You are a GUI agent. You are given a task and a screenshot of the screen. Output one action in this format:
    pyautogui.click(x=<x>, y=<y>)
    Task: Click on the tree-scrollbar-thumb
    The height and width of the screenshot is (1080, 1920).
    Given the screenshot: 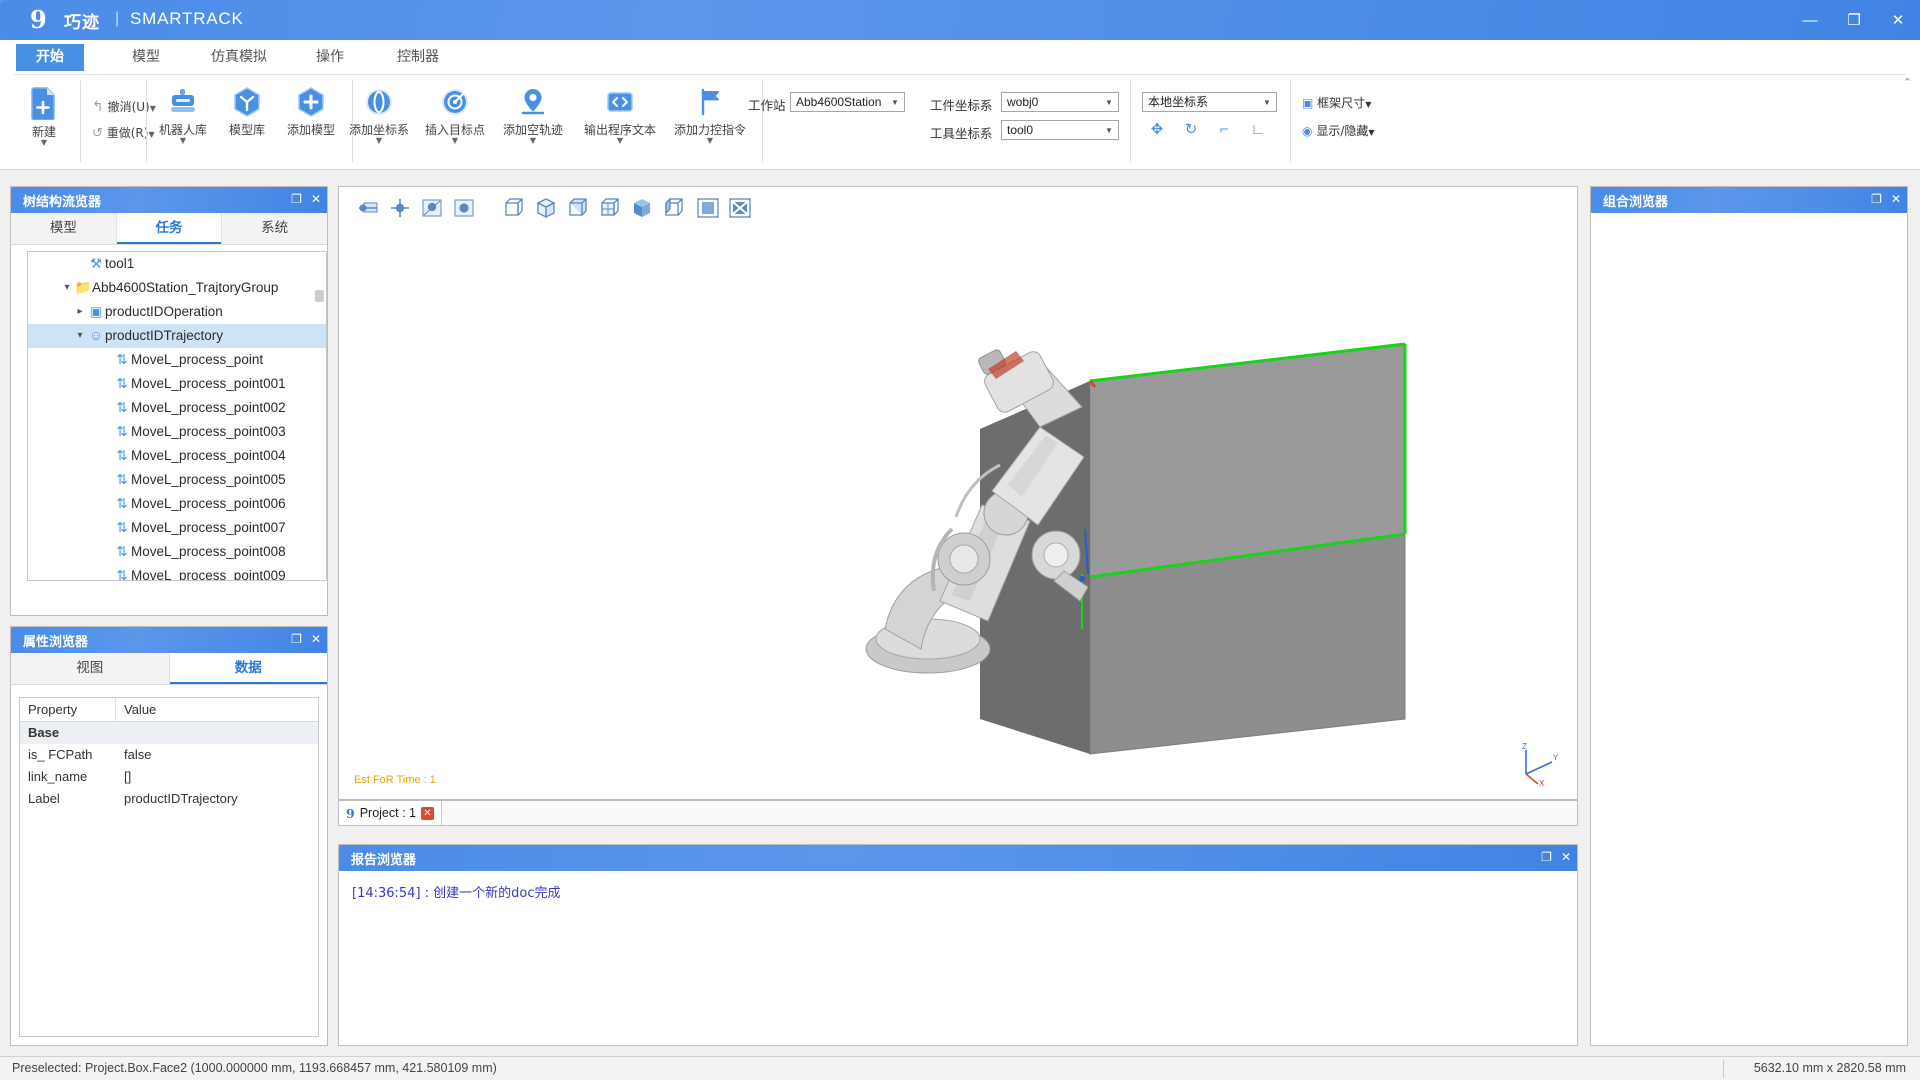 What is the action you would take?
    pyautogui.click(x=319, y=296)
    